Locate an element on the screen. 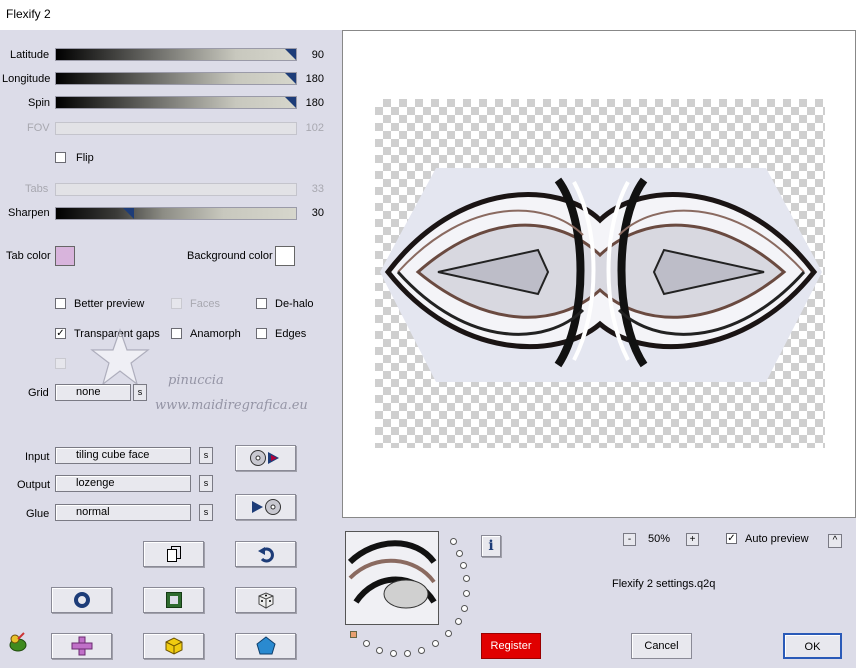  better-preview-checkbox is located at coordinates (60, 303).